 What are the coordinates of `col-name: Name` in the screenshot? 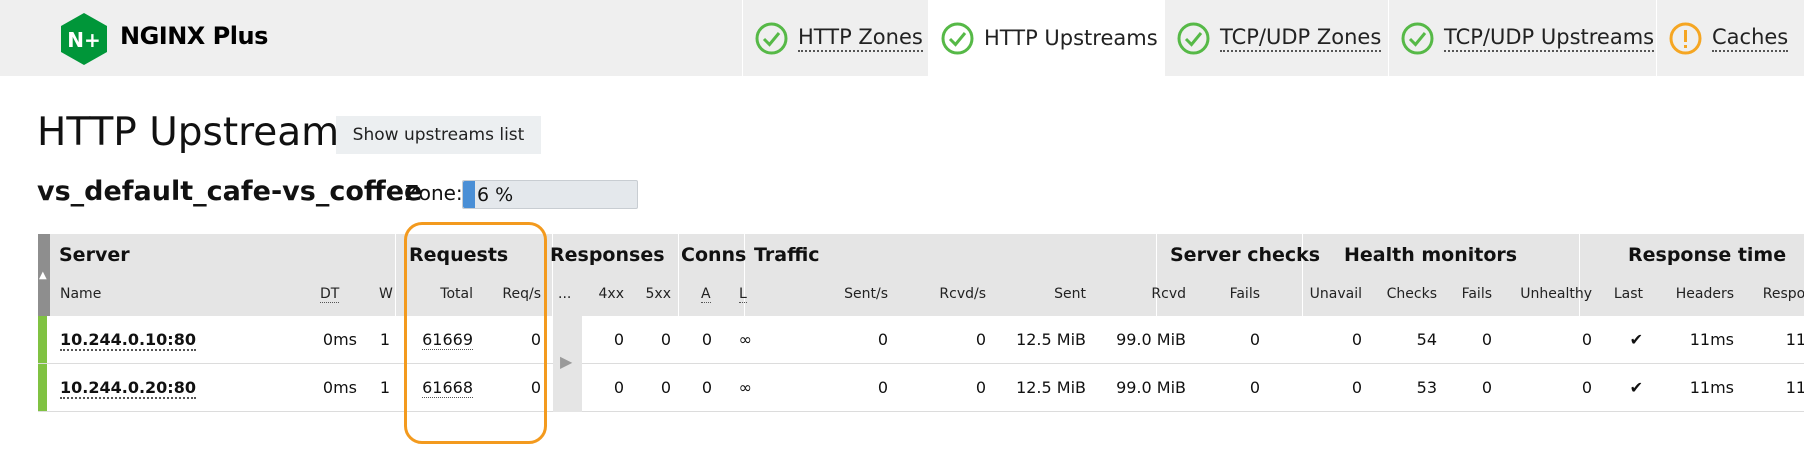 It's located at (81, 294).